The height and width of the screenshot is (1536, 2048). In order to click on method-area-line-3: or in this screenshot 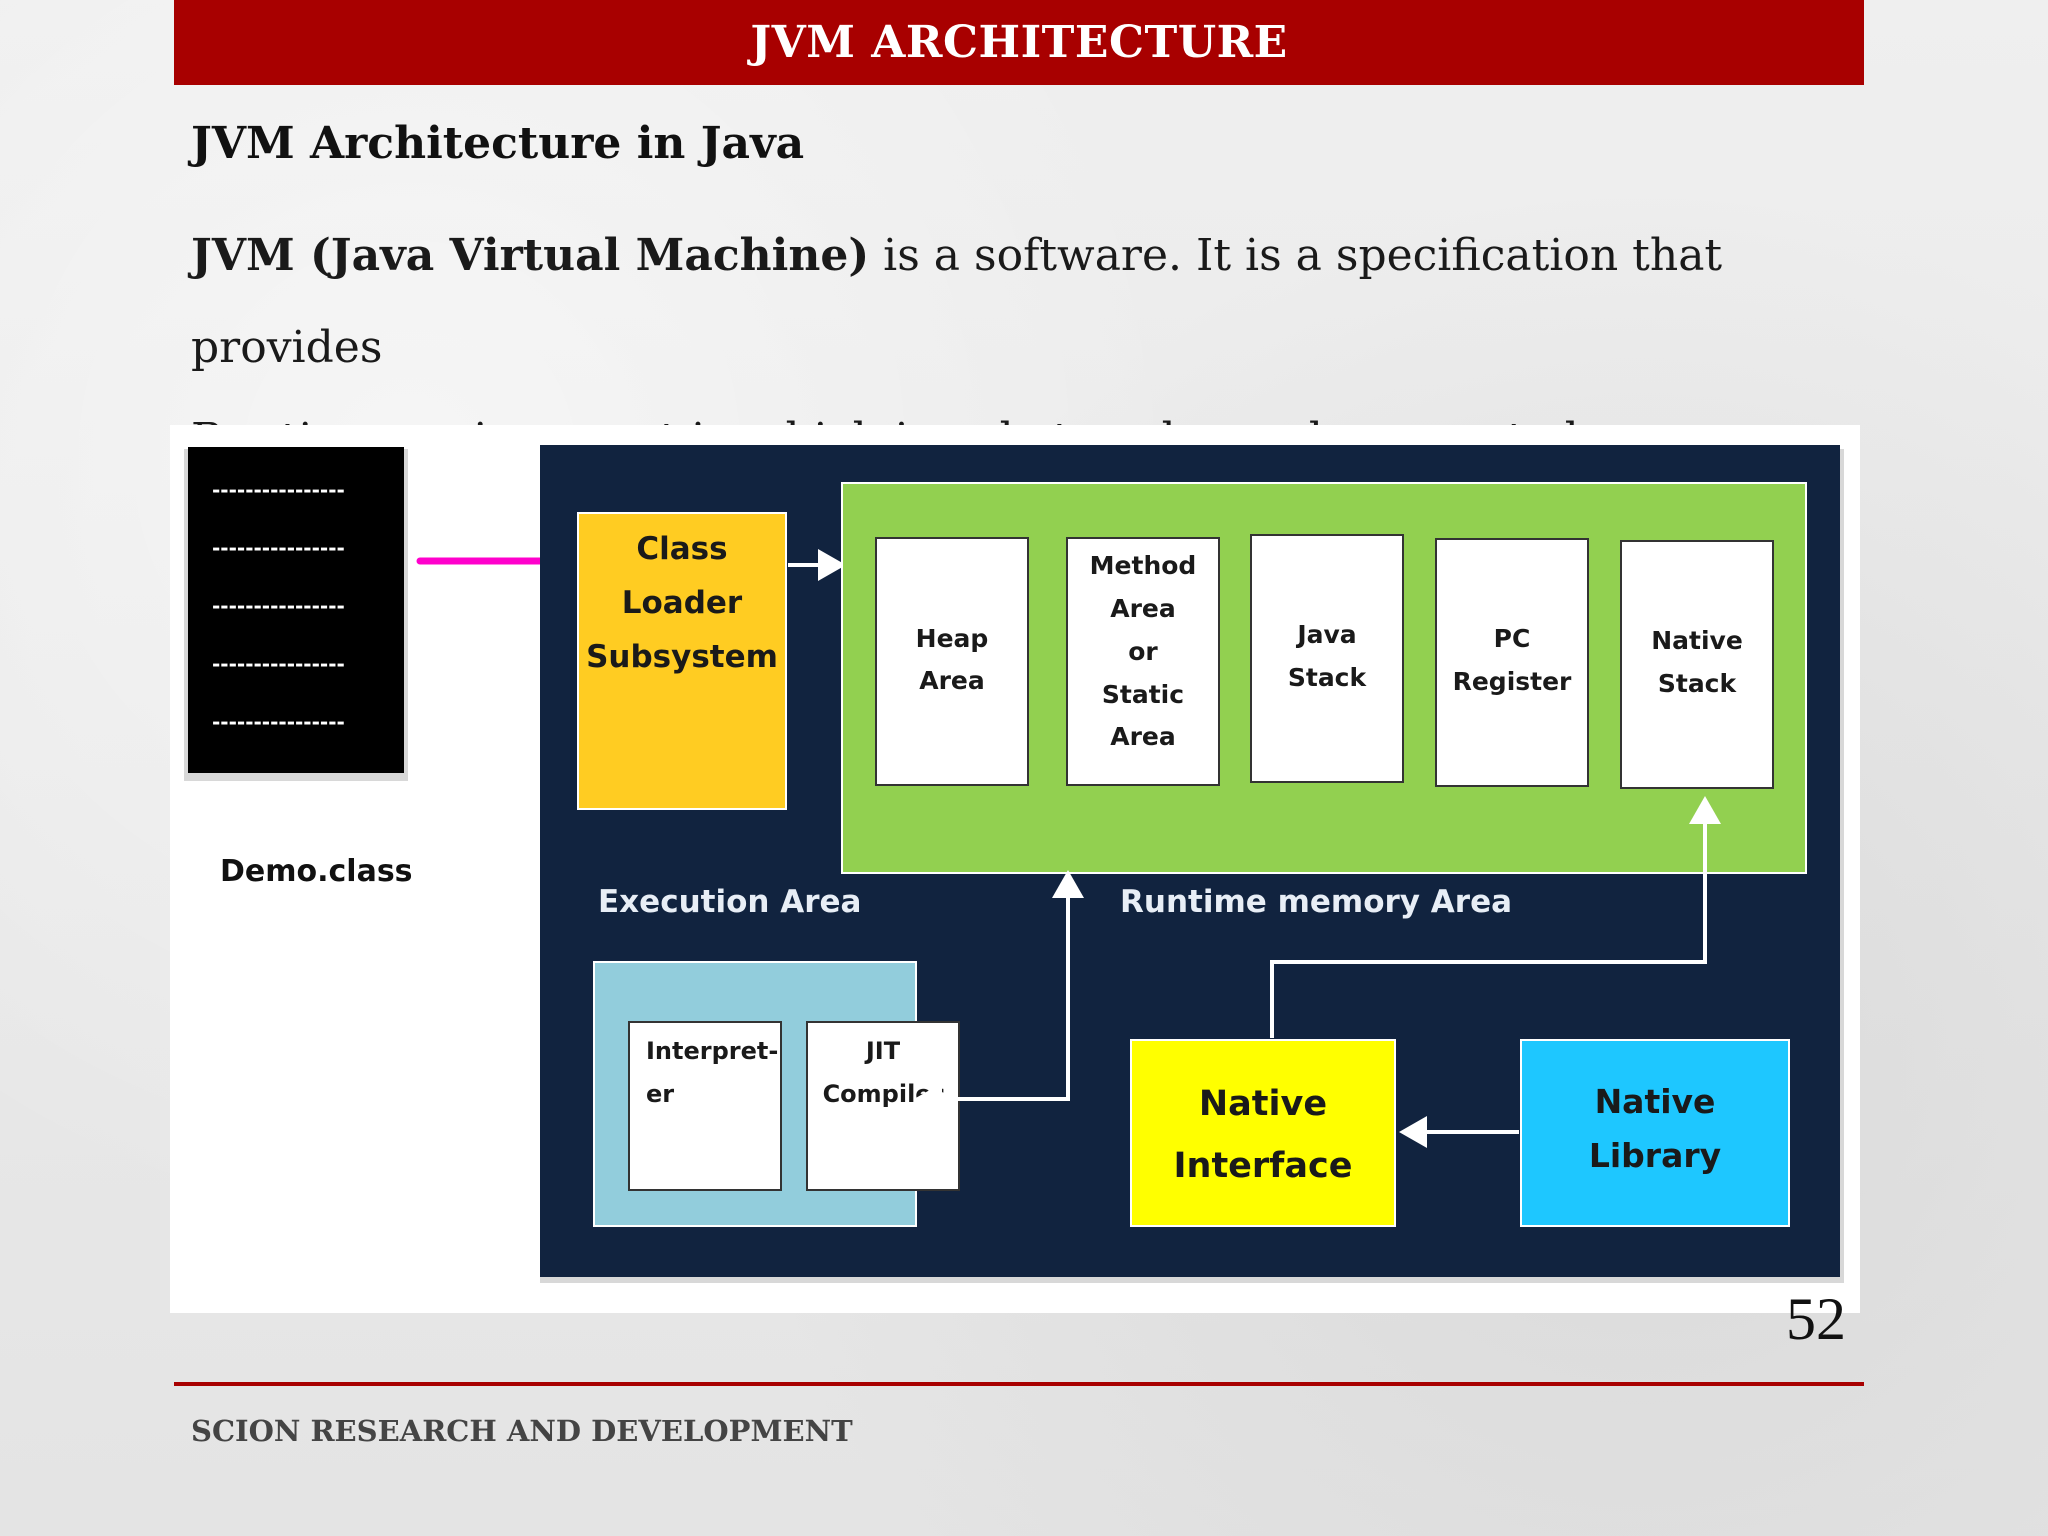, I will do `click(1143, 651)`.